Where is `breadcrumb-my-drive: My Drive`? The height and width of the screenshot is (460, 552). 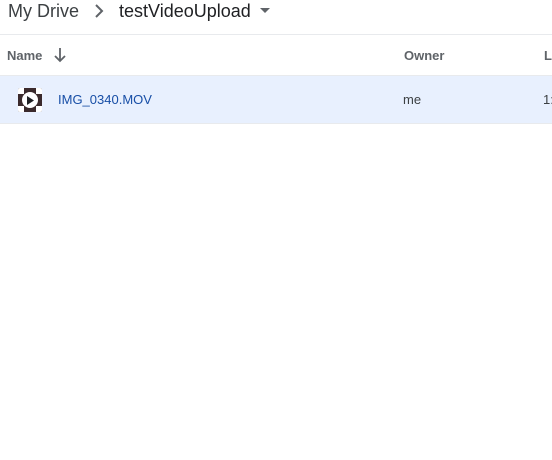
breadcrumb-my-drive: My Drive is located at coordinates (39, 11).